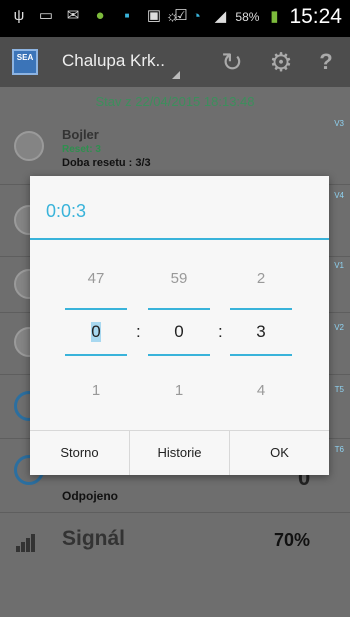 The width and height of the screenshot is (350, 617). Describe the element at coordinates (19, 15) in the screenshot. I see `usb-icon: ψ` at that location.